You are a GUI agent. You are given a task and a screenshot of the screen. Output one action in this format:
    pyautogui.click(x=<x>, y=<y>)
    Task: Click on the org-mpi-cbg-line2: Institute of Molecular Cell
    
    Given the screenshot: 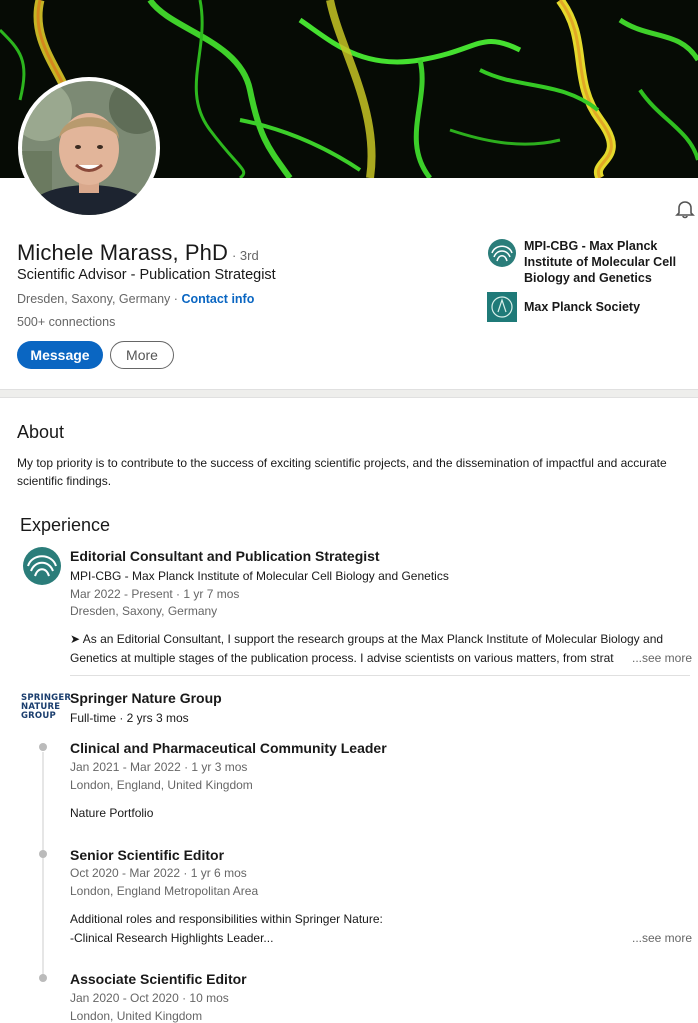 What is the action you would take?
    pyautogui.click(x=600, y=262)
    